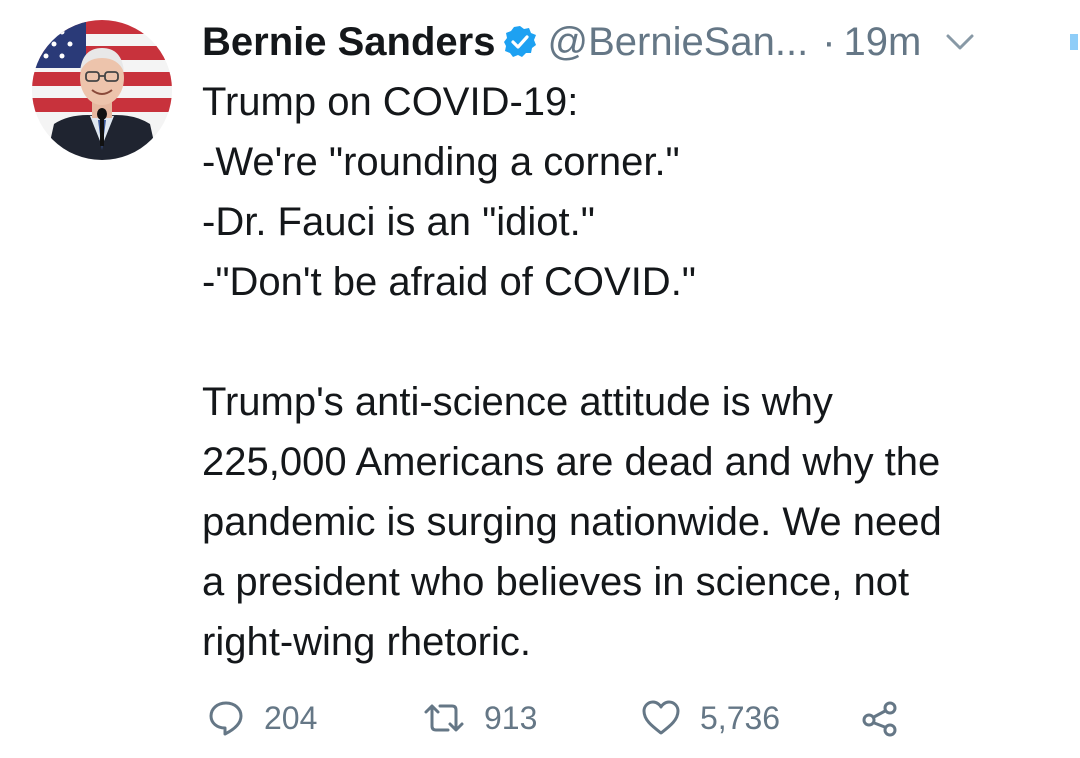 The width and height of the screenshot is (1080, 758). What do you see at coordinates (883, 42) in the screenshot?
I see `tweet-timestamp: 19m` at bounding box center [883, 42].